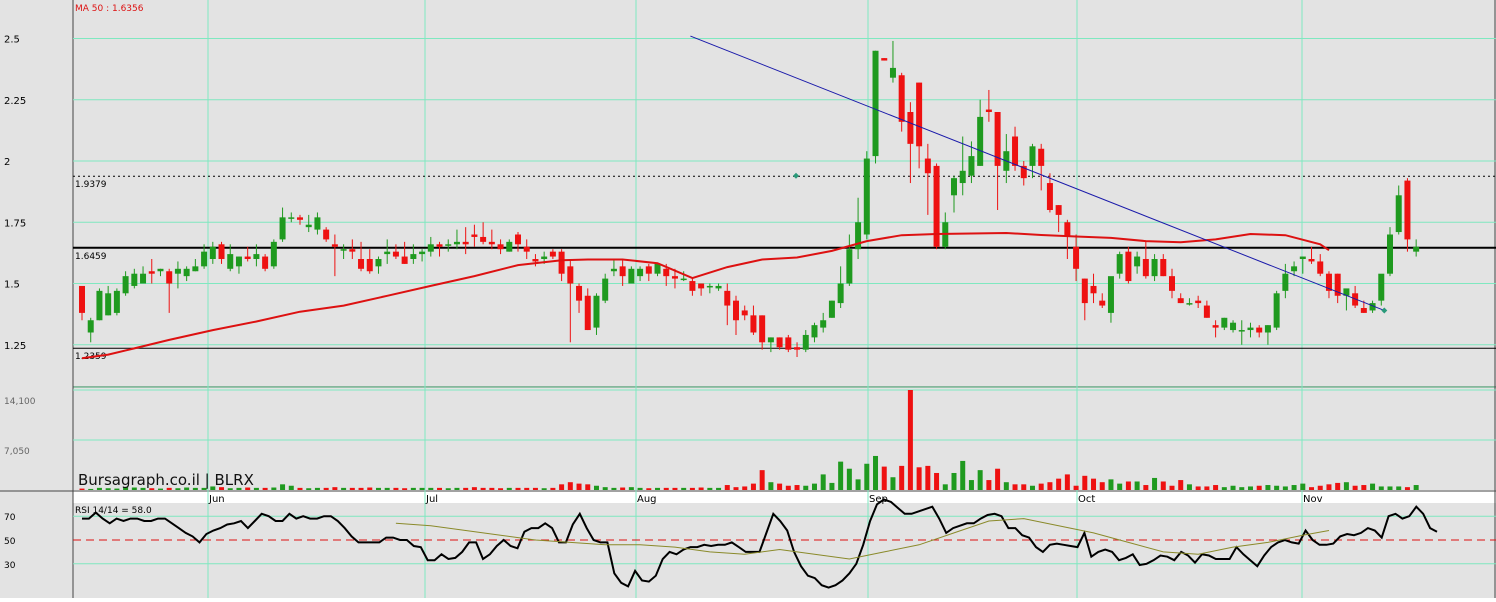 The image size is (1496, 602). What do you see at coordinates (17, 452) in the screenshot?
I see `volume-tick-label: 7,050` at bounding box center [17, 452].